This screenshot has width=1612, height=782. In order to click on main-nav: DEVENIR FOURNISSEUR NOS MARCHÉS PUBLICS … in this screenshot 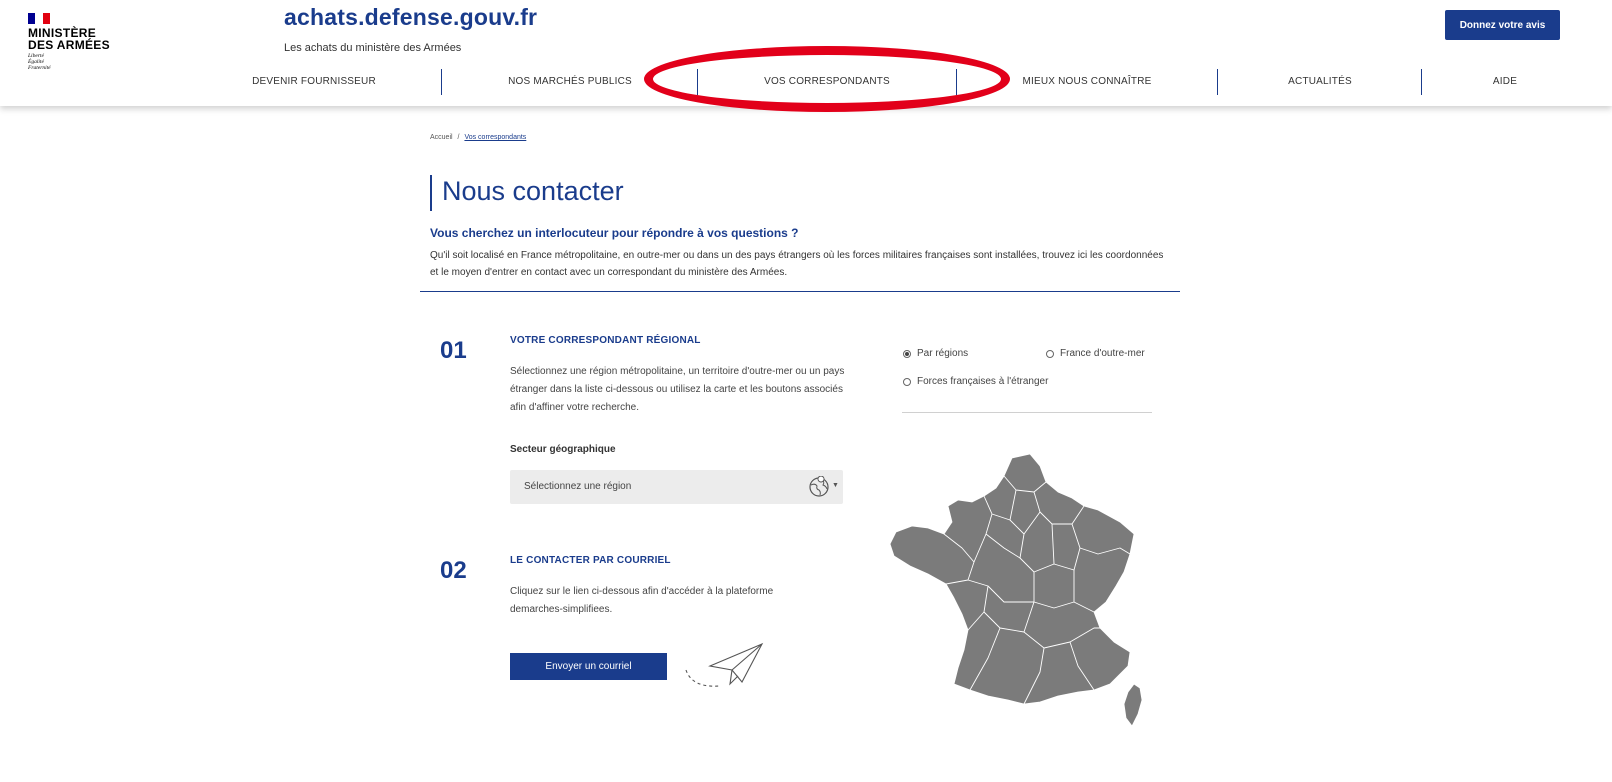, I will do `click(806, 81)`.